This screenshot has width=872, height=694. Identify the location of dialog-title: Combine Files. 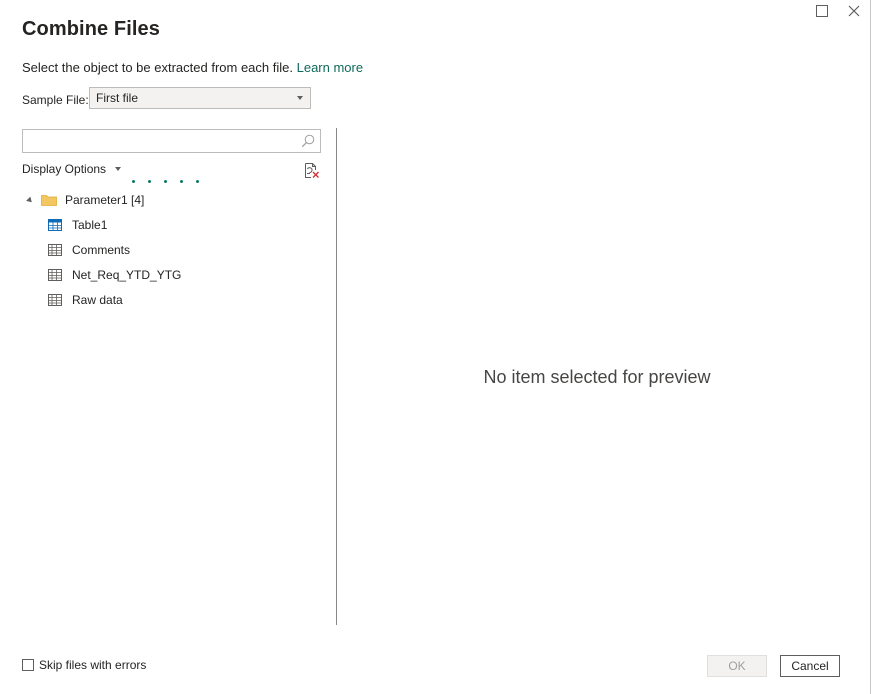
(91, 29).